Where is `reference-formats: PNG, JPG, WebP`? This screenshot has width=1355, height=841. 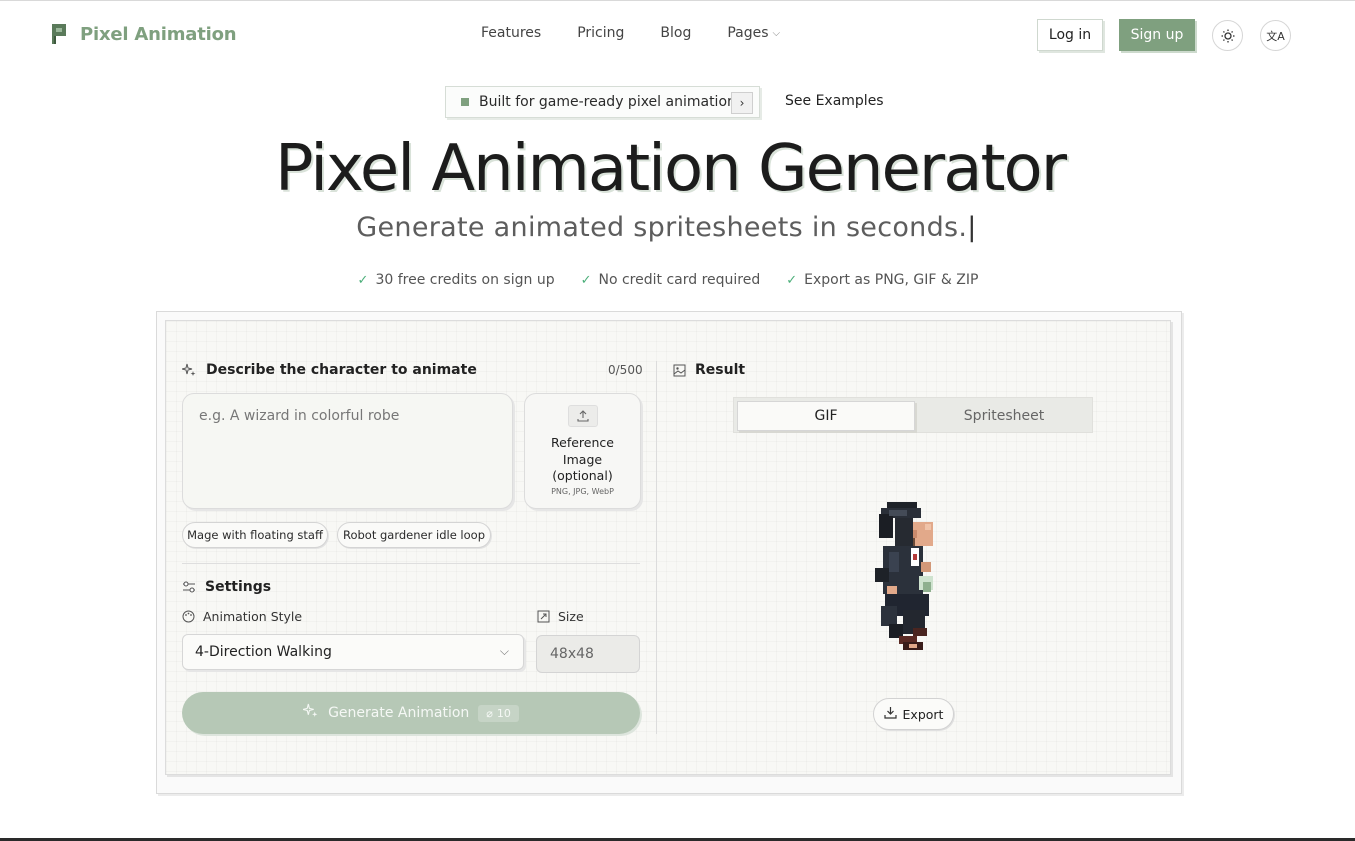
reference-formats: PNG, JPG, WebP is located at coordinates (582, 491).